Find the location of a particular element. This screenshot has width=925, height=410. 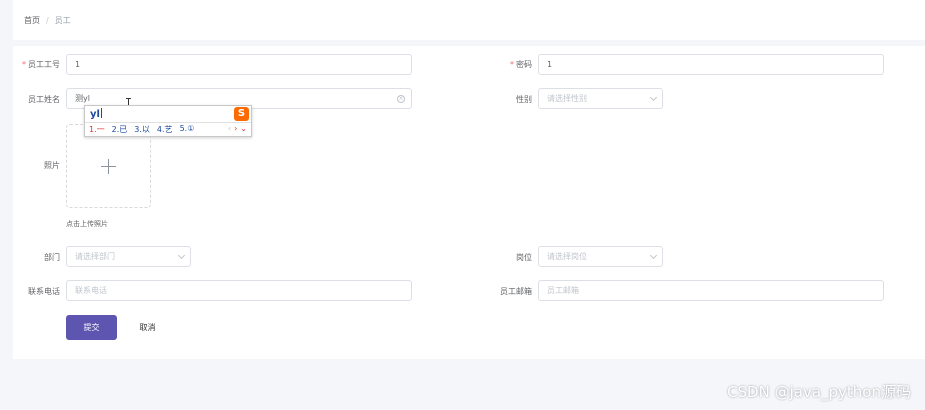

ime-candidate: 3.以 is located at coordinates (142, 129).